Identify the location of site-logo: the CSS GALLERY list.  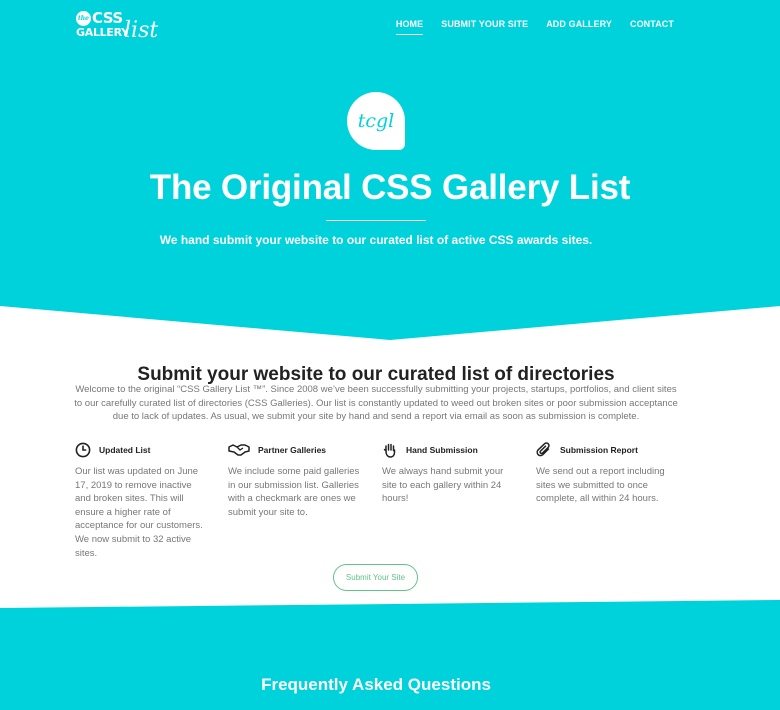
(117, 26).